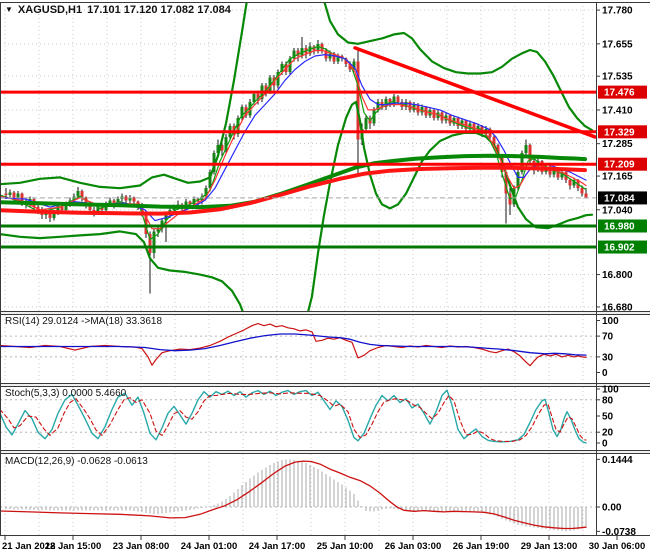  I want to click on time-axis-label: 25 Jan 10:00, so click(345, 546).